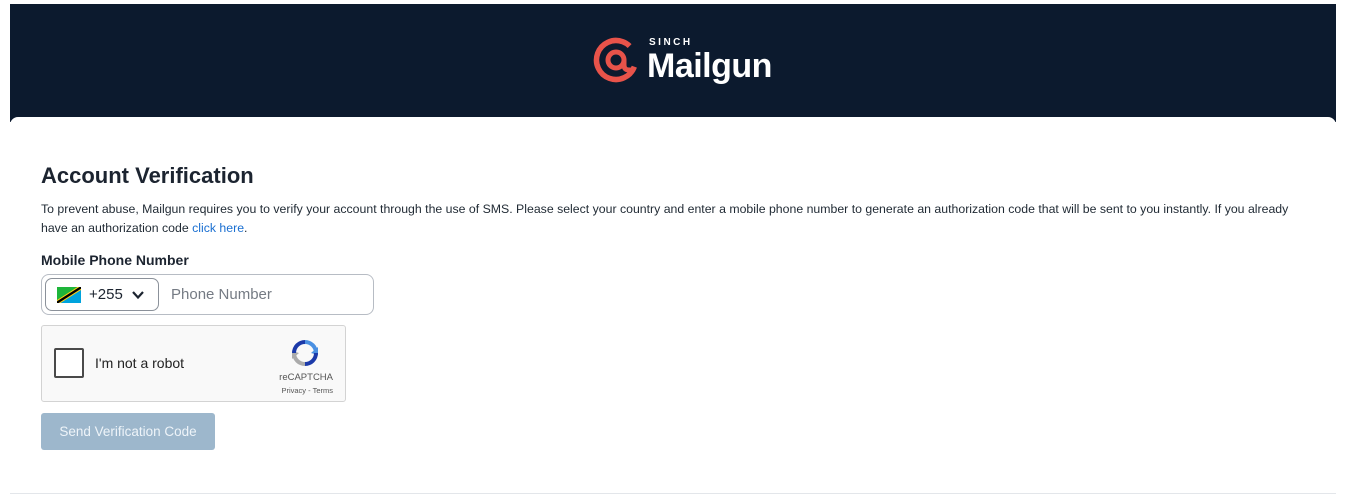 The image size is (1348, 502). I want to click on mailgun-at-icon, so click(616, 60).